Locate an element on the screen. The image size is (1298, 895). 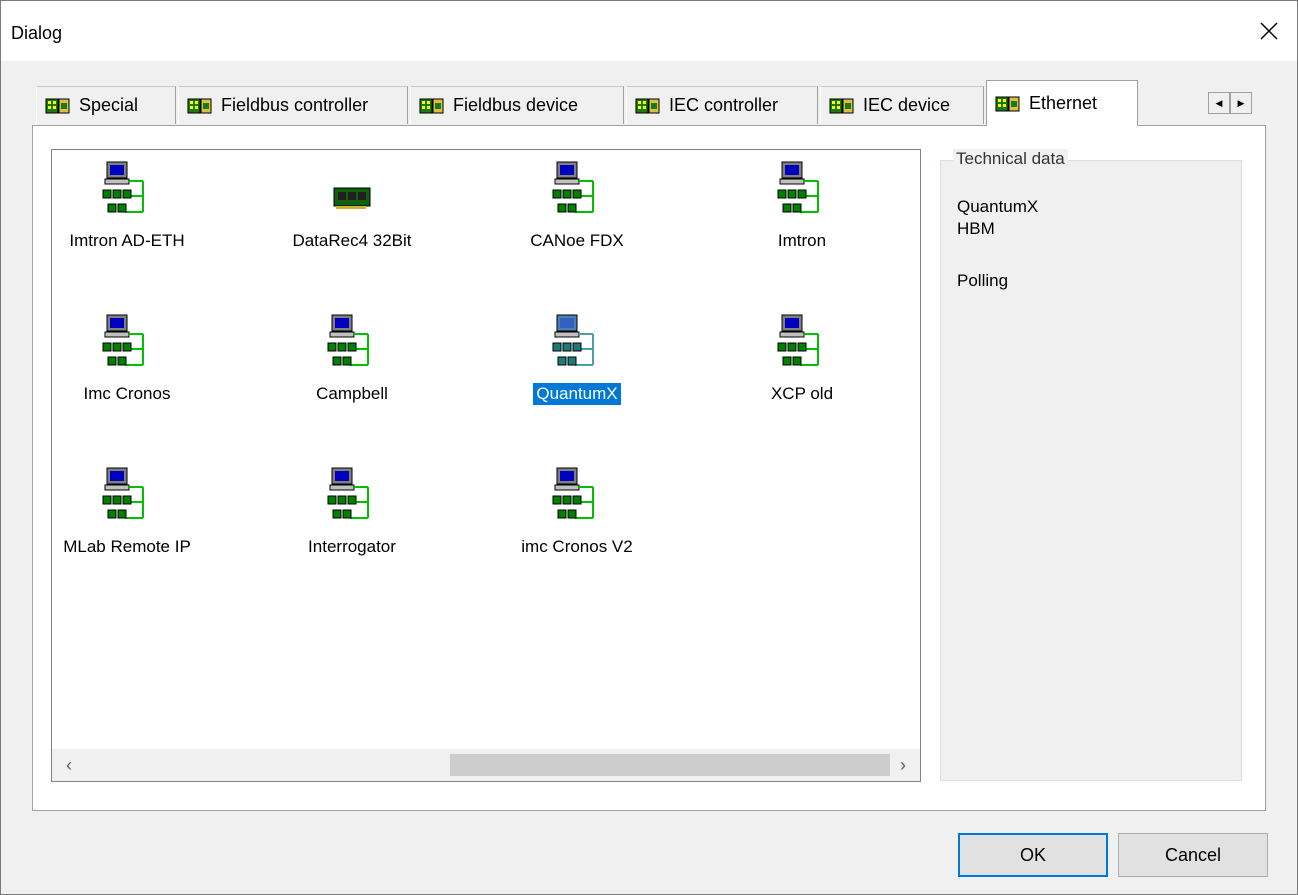
tab-fieldbus-device: Fieldbus device is located at coordinates (517, 105).